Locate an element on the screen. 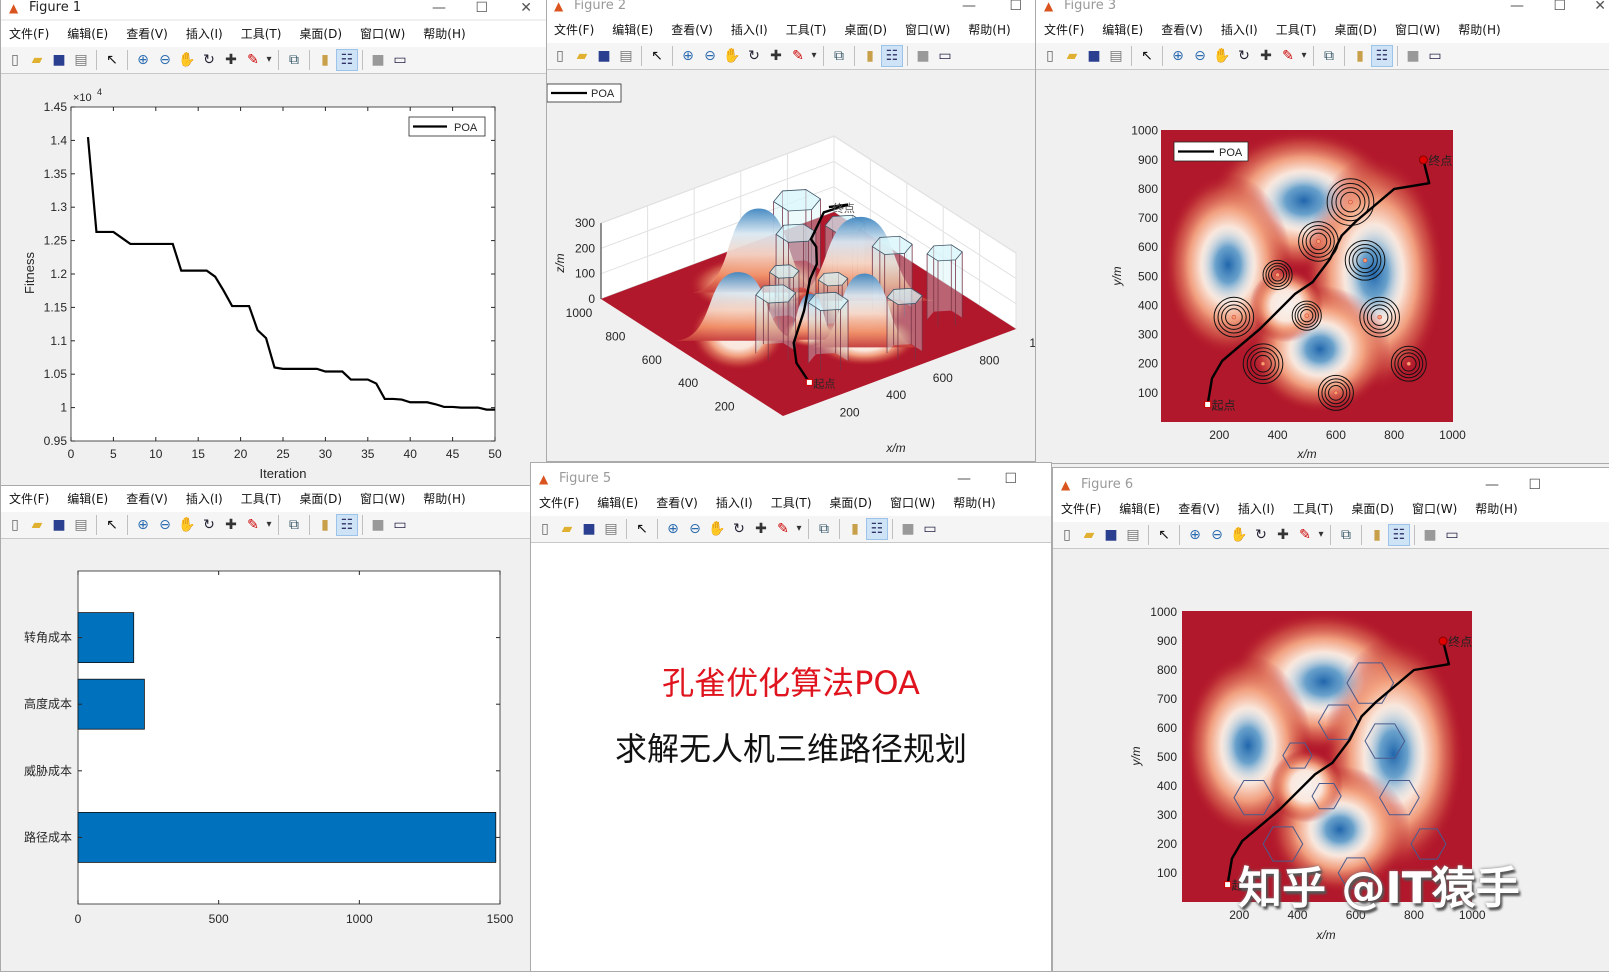  titlebar: ▲ Figure 6 — ☐ is located at coordinates (1331, 482).